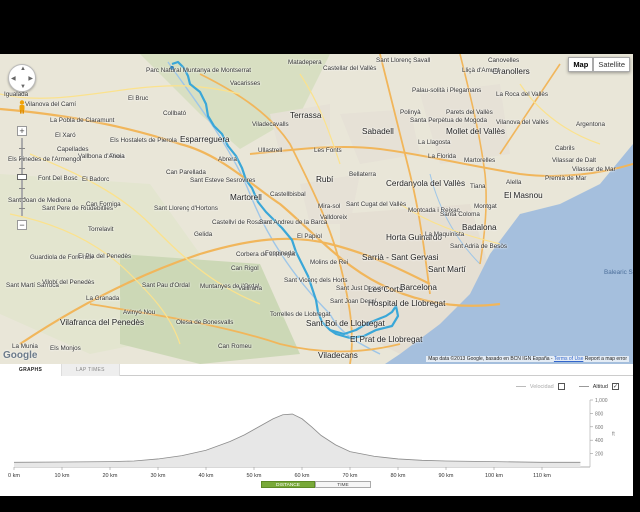  What do you see at coordinates (479, 227) in the screenshot?
I see `map-place-label: Badalona` at bounding box center [479, 227].